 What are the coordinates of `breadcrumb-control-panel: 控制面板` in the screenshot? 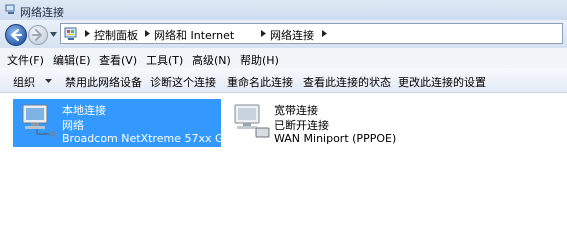 It's located at (116, 35).